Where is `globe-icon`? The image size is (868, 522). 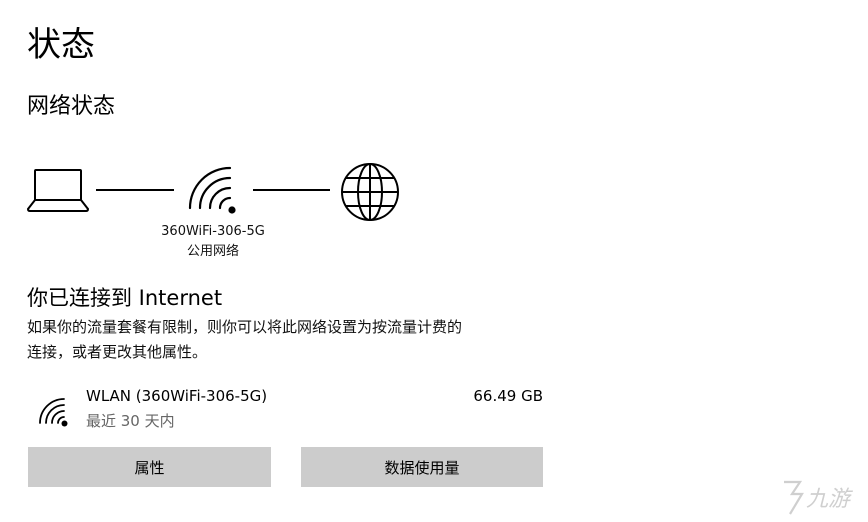
globe-icon is located at coordinates (370, 192).